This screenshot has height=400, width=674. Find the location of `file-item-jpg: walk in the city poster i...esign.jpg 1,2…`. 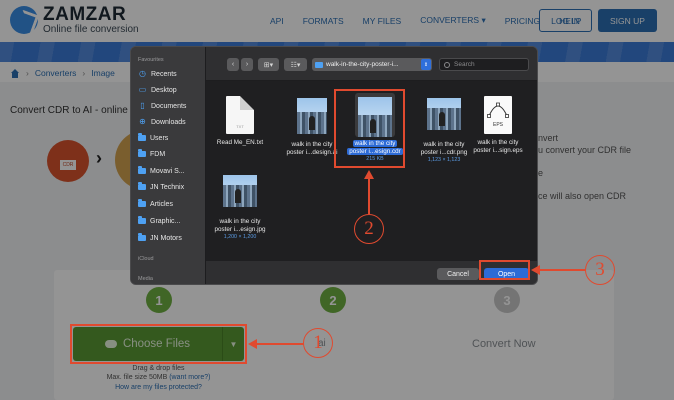

file-item-jpg: walk in the city poster i...esign.jpg 1,2… is located at coordinates (240, 207).